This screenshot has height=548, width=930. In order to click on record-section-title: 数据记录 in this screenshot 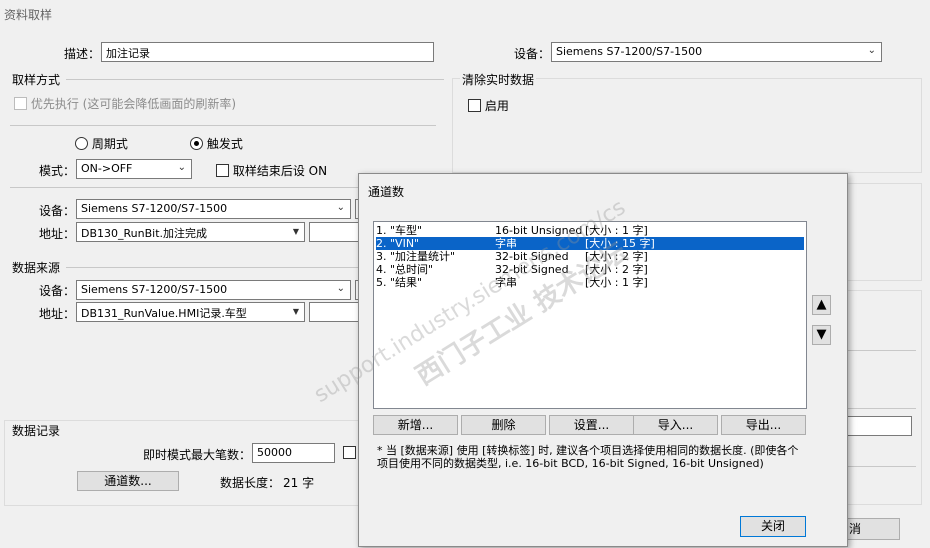, I will do `click(38, 430)`.